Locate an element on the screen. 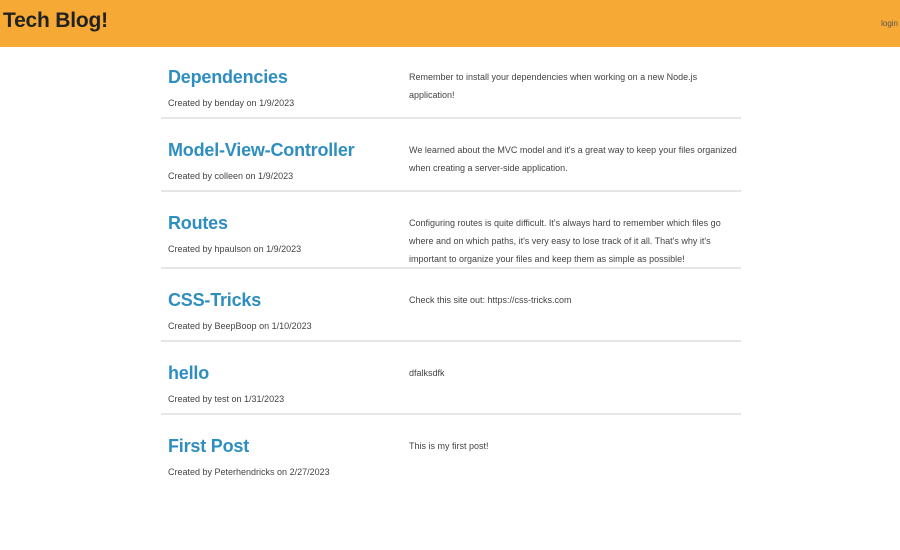 The width and height of the screenshot is (900, 550). post-body: This is my first post! is located at coordinates (449, 446).